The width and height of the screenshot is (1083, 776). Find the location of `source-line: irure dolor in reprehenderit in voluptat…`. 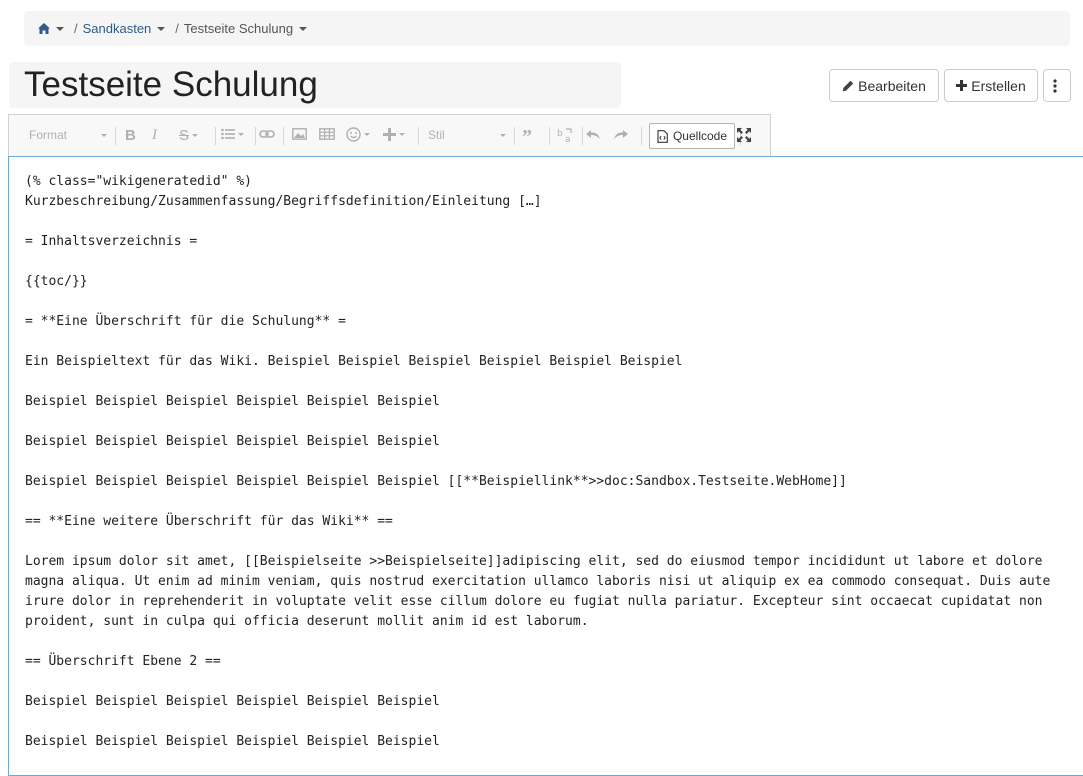

source-line: irure dolor in reprehenderit in voluptat… is located at coordinates (534, 601).